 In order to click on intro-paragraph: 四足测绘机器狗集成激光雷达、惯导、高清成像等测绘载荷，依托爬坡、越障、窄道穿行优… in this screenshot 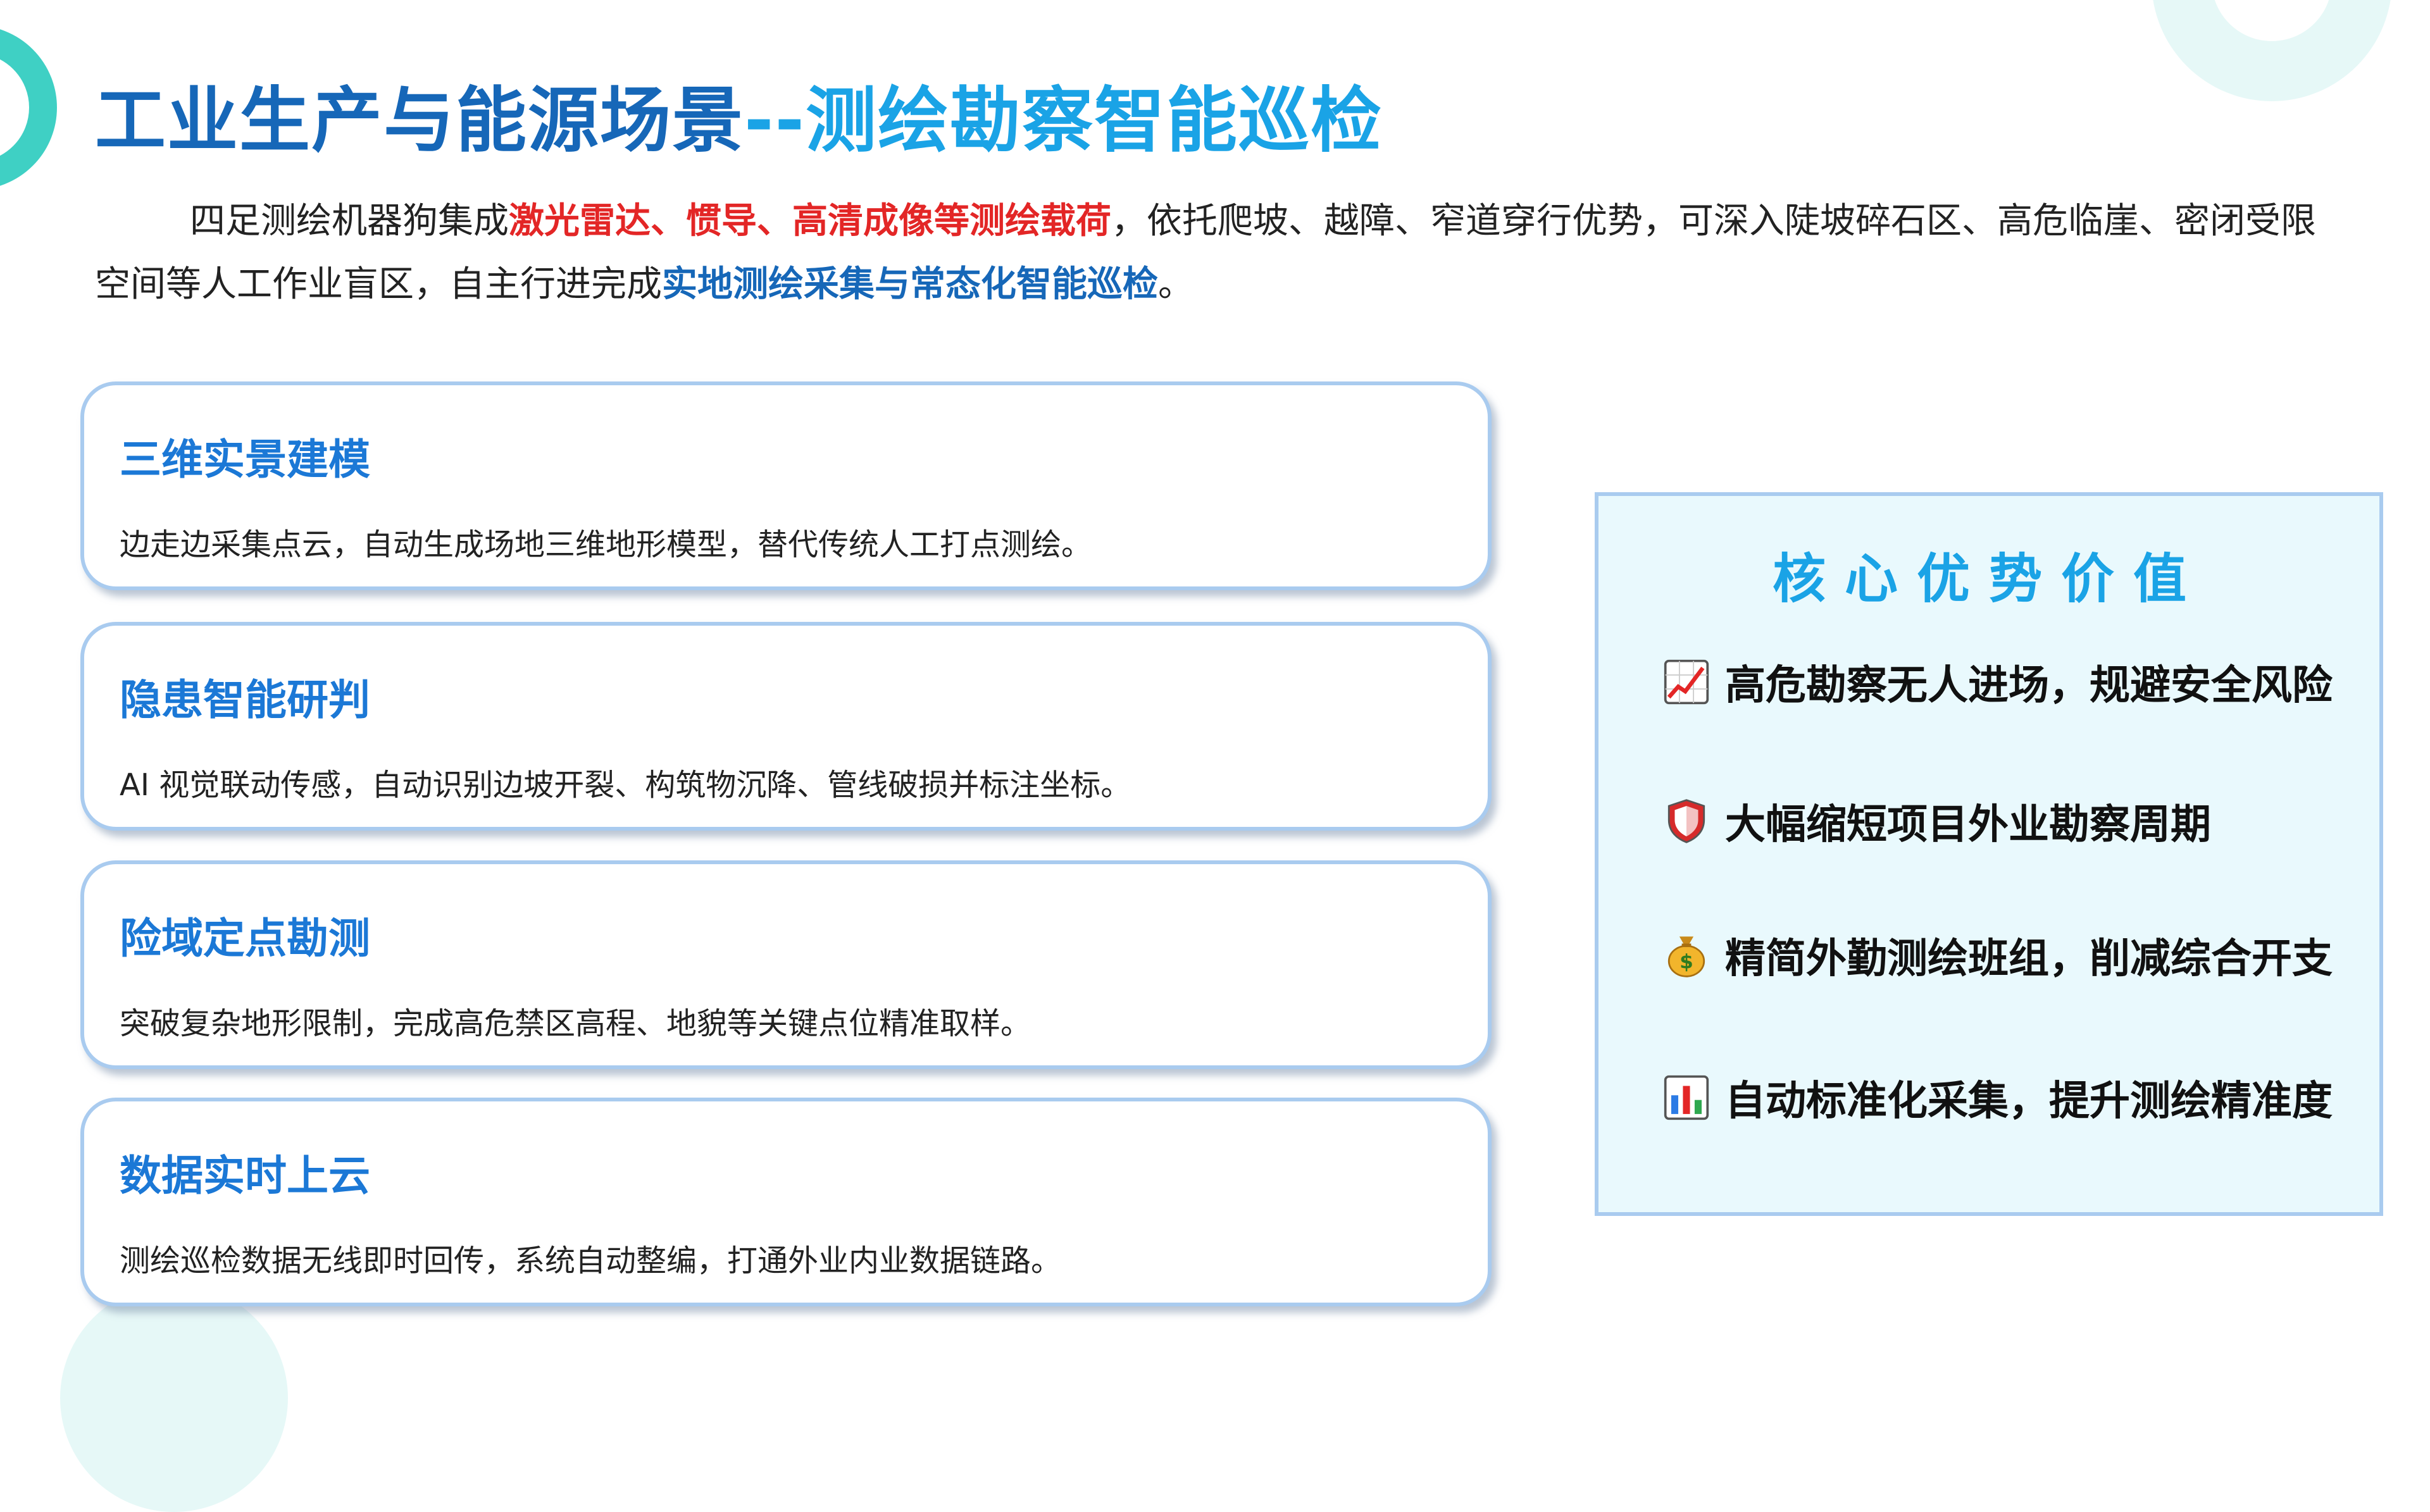, I will do `click(1218, 253)`.